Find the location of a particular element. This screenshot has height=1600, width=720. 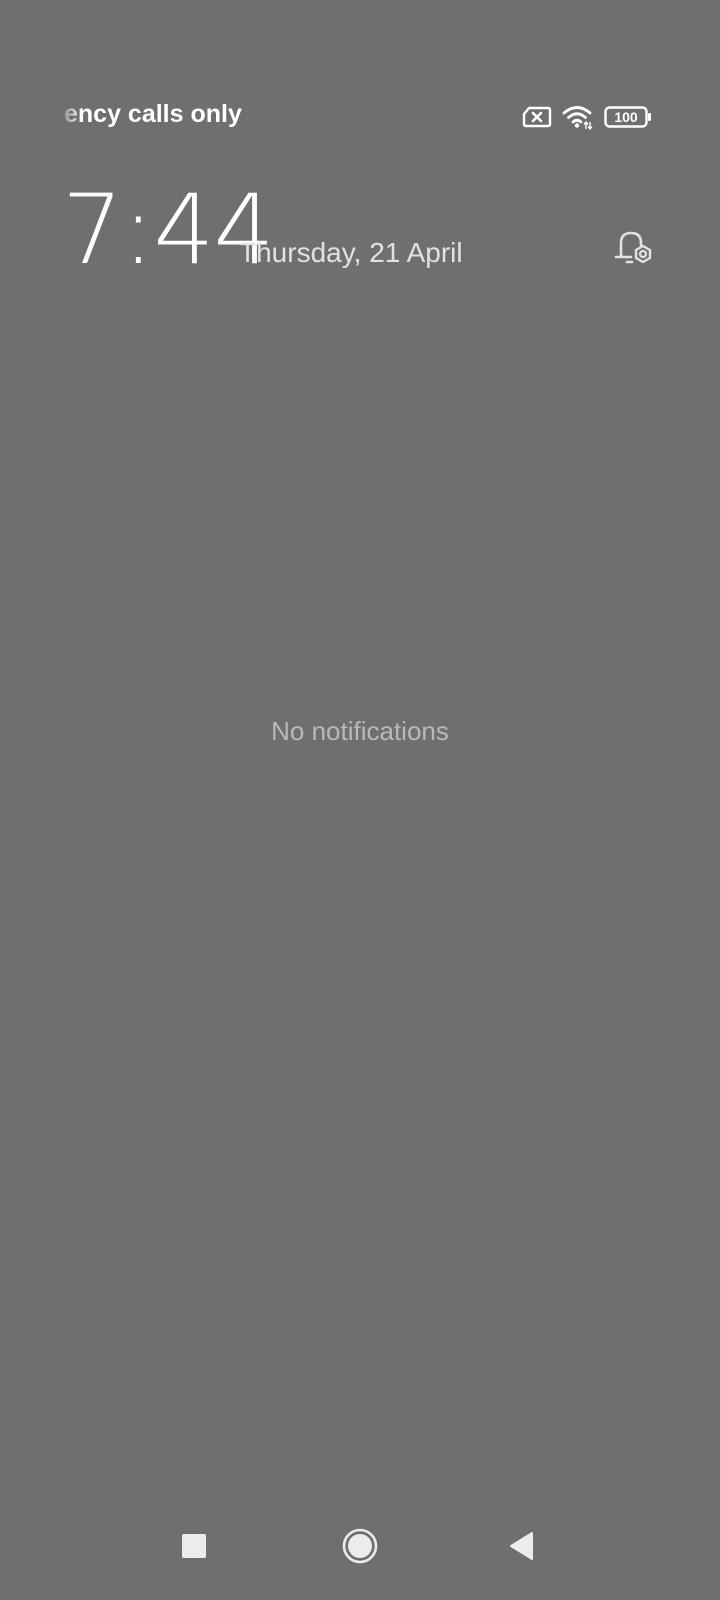

battery-icon: 100 is located at coordinates (628, 117).